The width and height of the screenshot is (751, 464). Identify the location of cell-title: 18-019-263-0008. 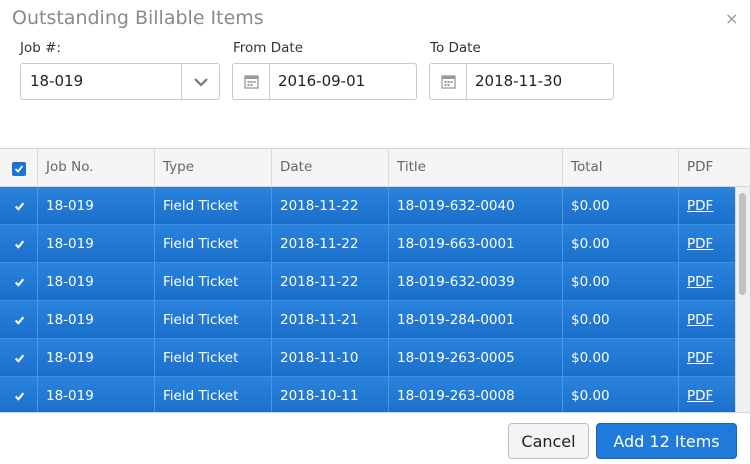
(475, 394).